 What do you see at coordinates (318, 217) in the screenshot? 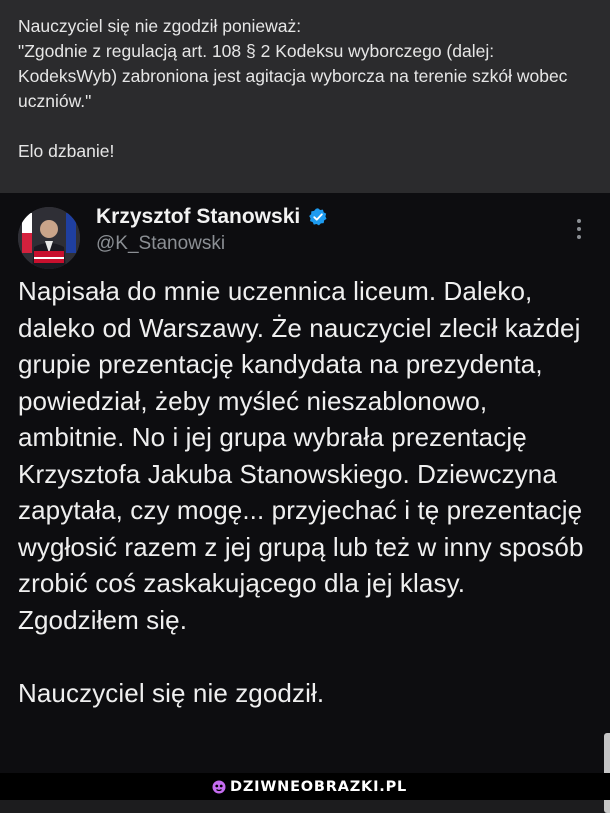
I see `verified-badge-icon` at bounding box center [318, 217].